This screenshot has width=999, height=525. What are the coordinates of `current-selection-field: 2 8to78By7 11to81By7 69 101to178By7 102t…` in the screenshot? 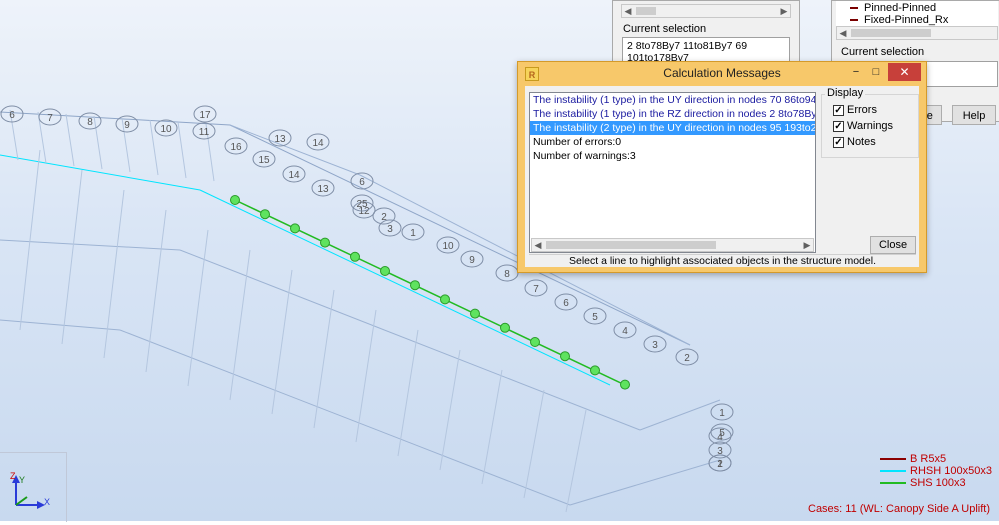 It's located at (706, 50).